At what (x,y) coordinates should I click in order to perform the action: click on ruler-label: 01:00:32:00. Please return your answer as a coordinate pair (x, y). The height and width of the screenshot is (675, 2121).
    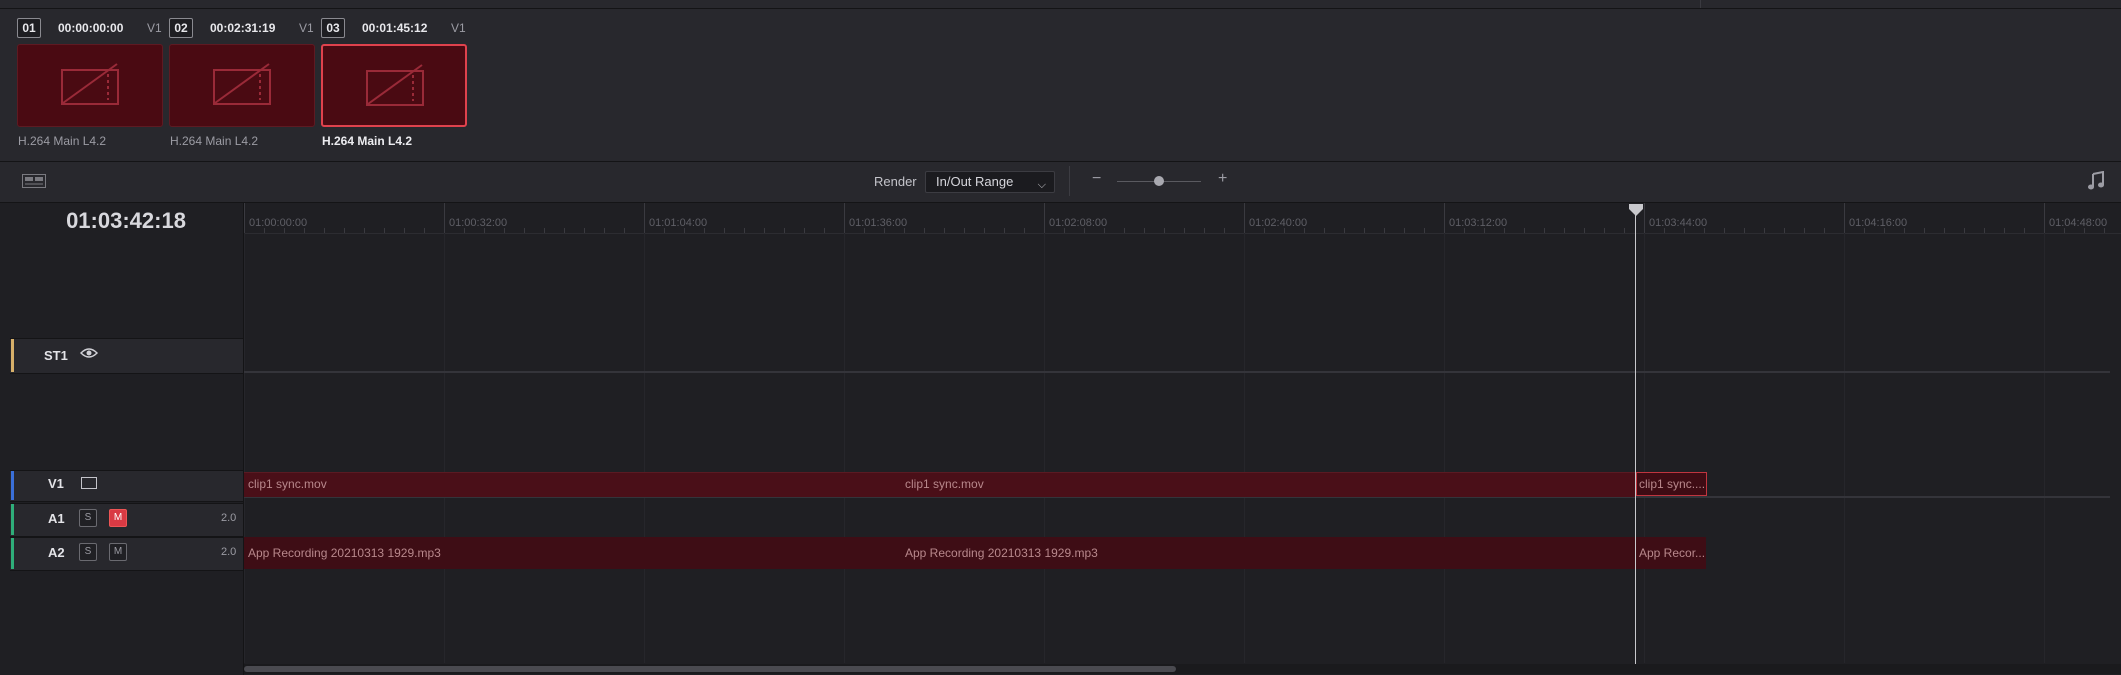
    Looking at the image, I should click on (478, 223).